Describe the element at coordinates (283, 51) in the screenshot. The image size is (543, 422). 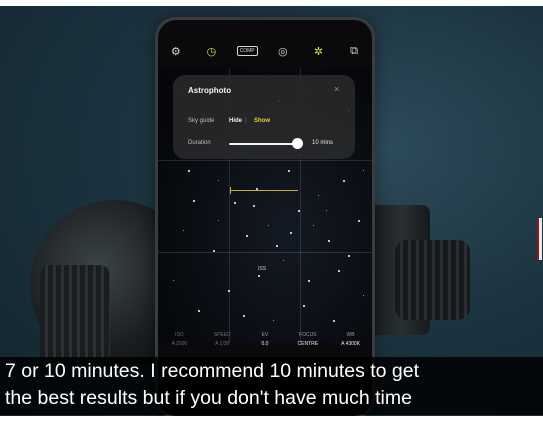
I see `focus-icon: ◎` at that location.